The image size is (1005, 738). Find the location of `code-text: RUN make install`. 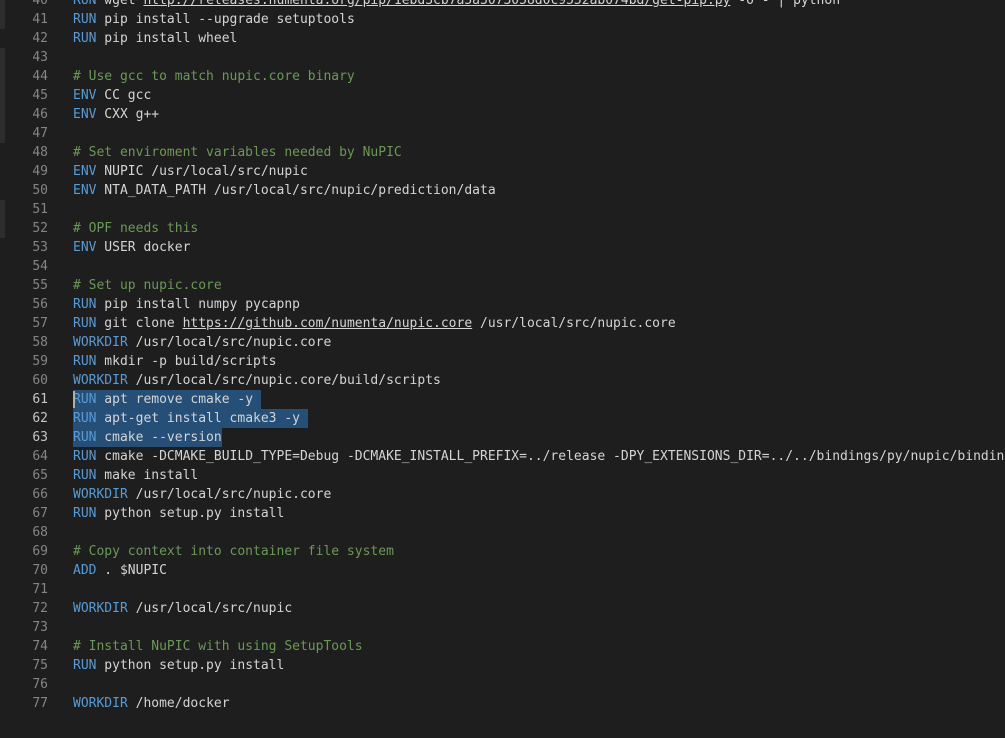

code-text: RUN make install is located at coordinates (135, 475).